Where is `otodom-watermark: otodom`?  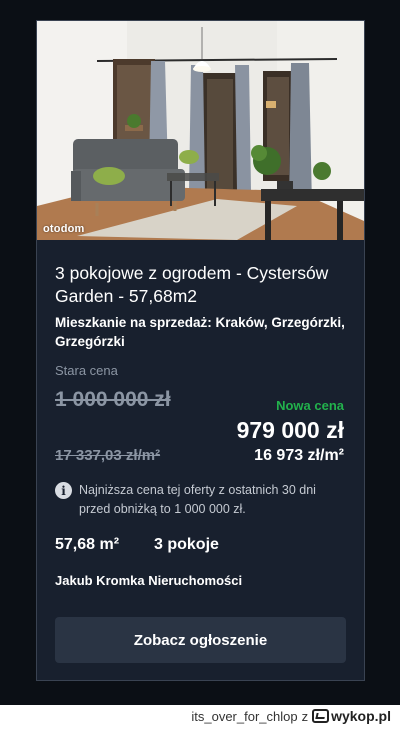
otodom-watermark: otodom is located at coordinates (64, 229).